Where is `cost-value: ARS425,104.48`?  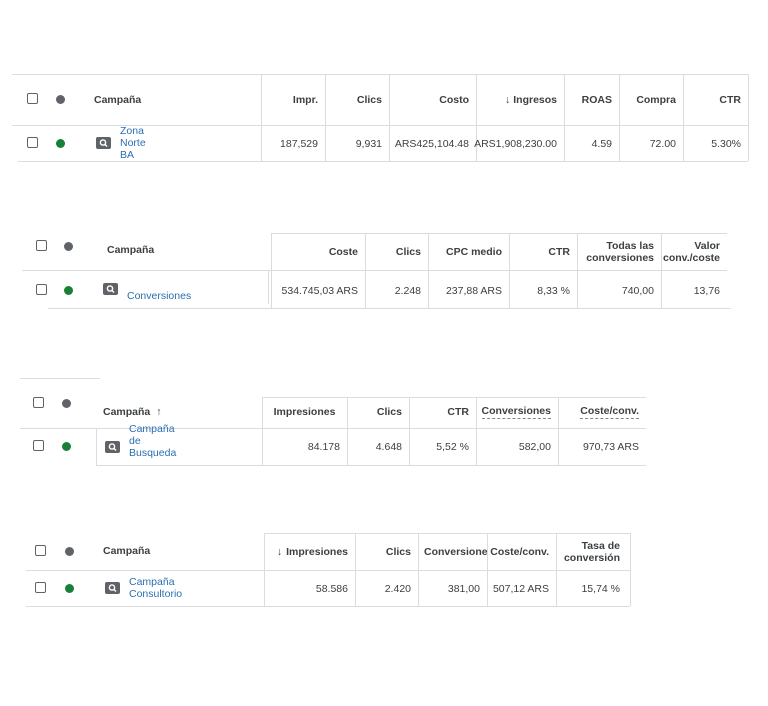 cost-value: ARS425,104.48 is located at coordinates (431, 144).